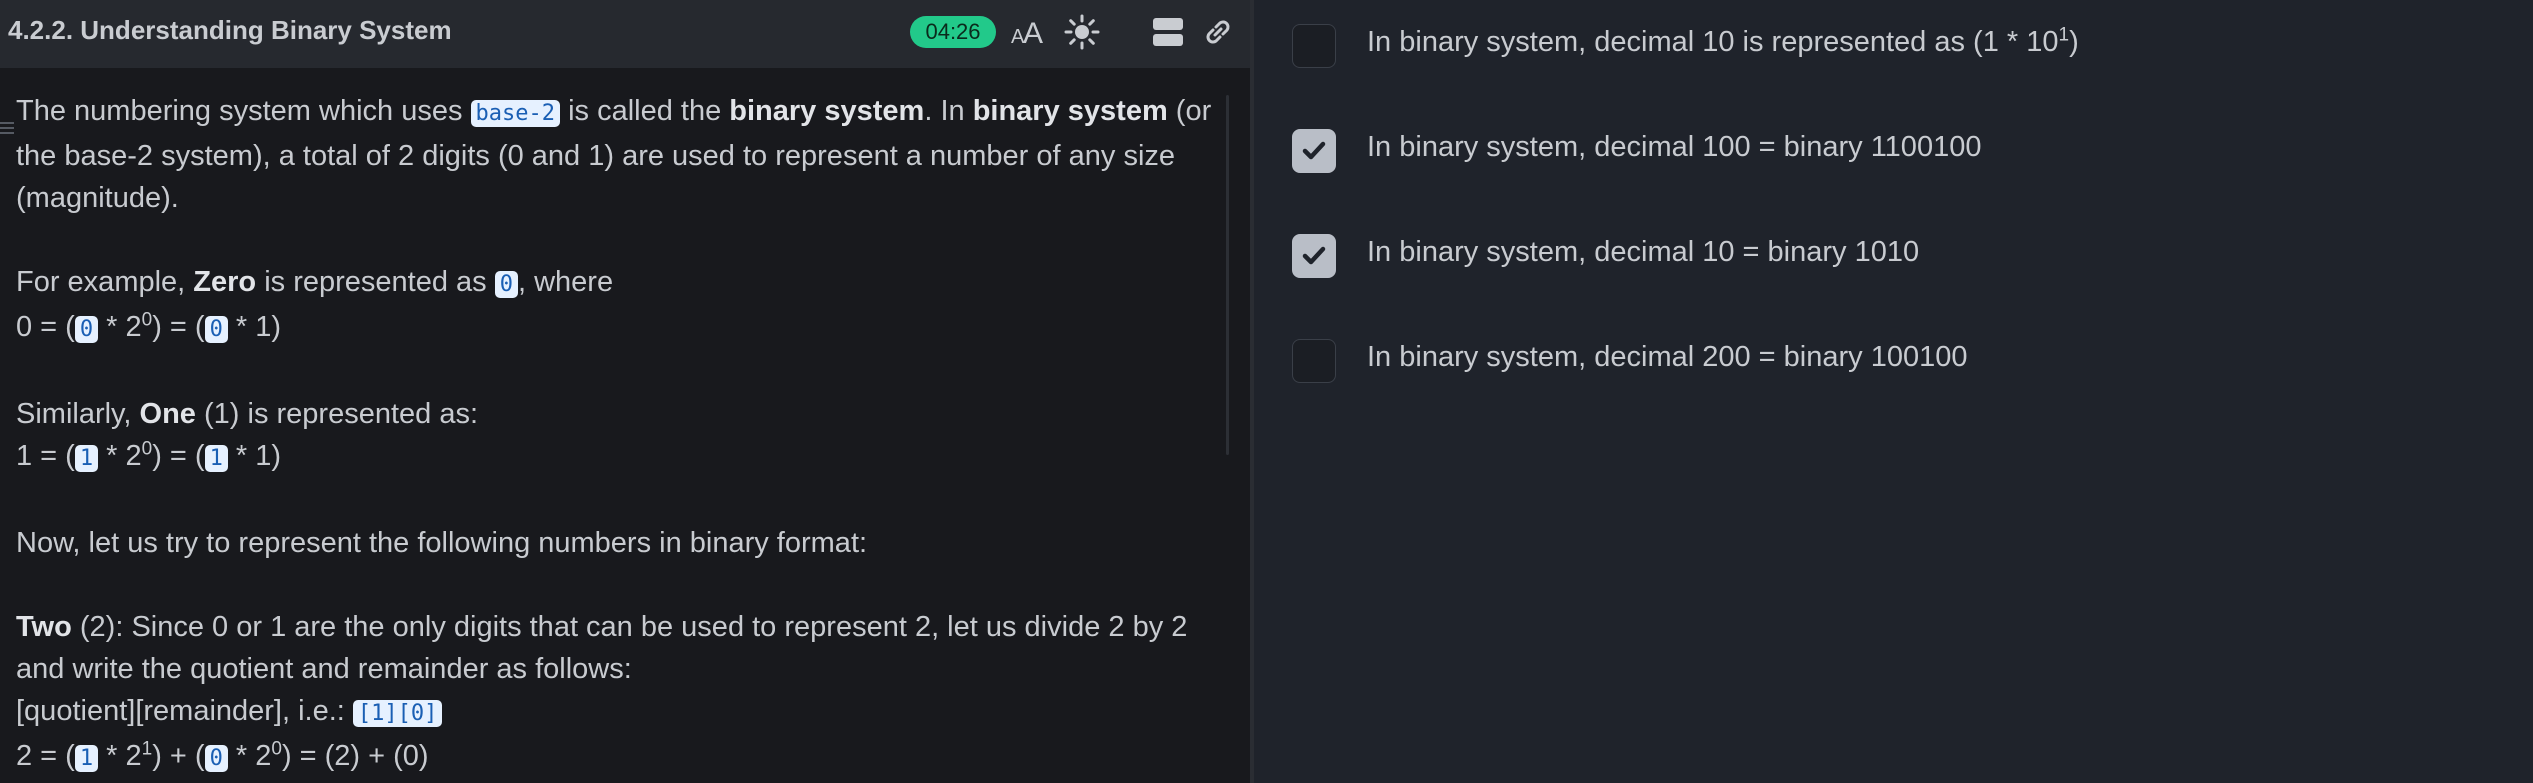  Describe the element at coordinates (1033, 33) in the screenshot. I see `svg-text: A` at that location.